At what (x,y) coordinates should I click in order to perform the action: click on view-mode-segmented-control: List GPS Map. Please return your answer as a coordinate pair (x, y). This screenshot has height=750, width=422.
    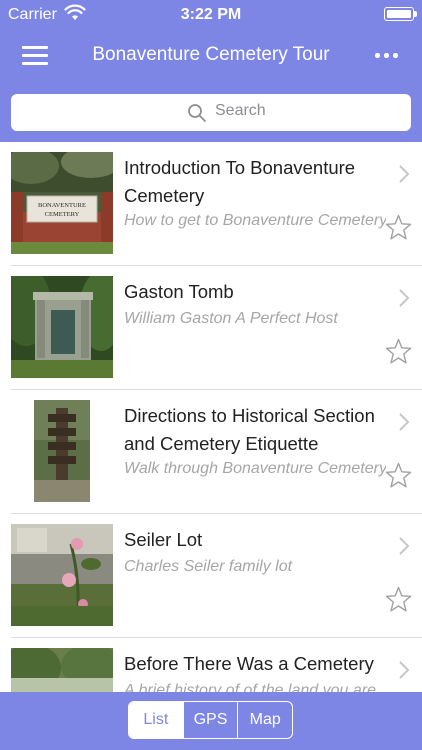
    Looking at the image, I should click on (210, 720).